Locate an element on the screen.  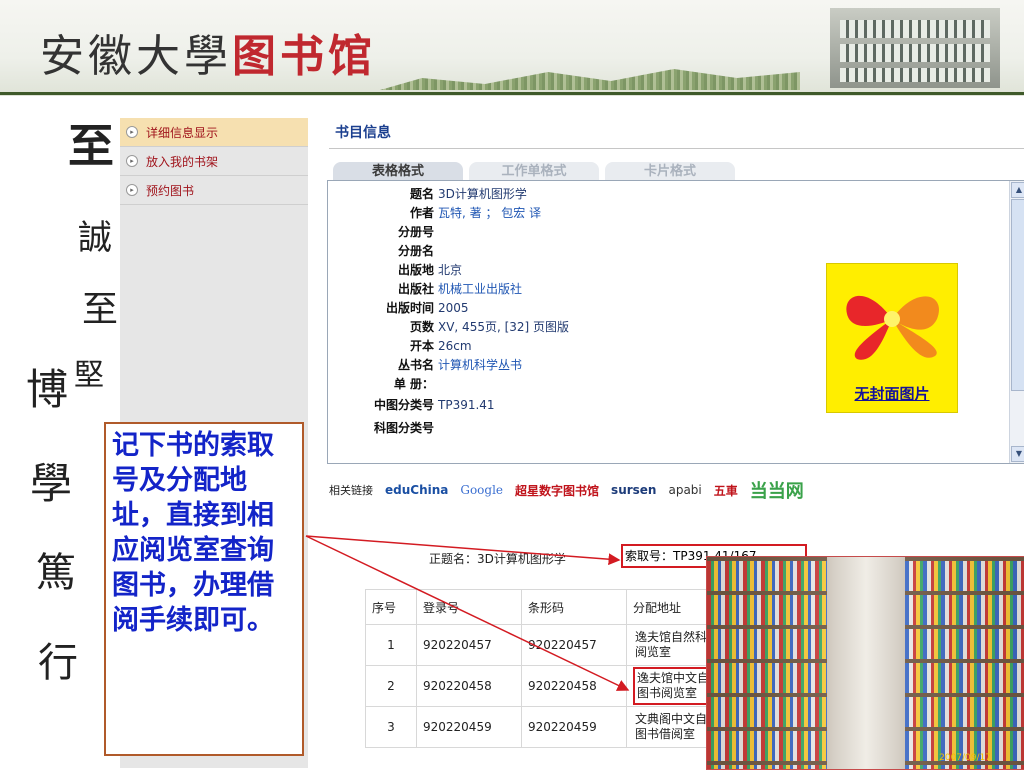
book-cover-placeholder: 无封面图片 is located at coordinates (892, 338).